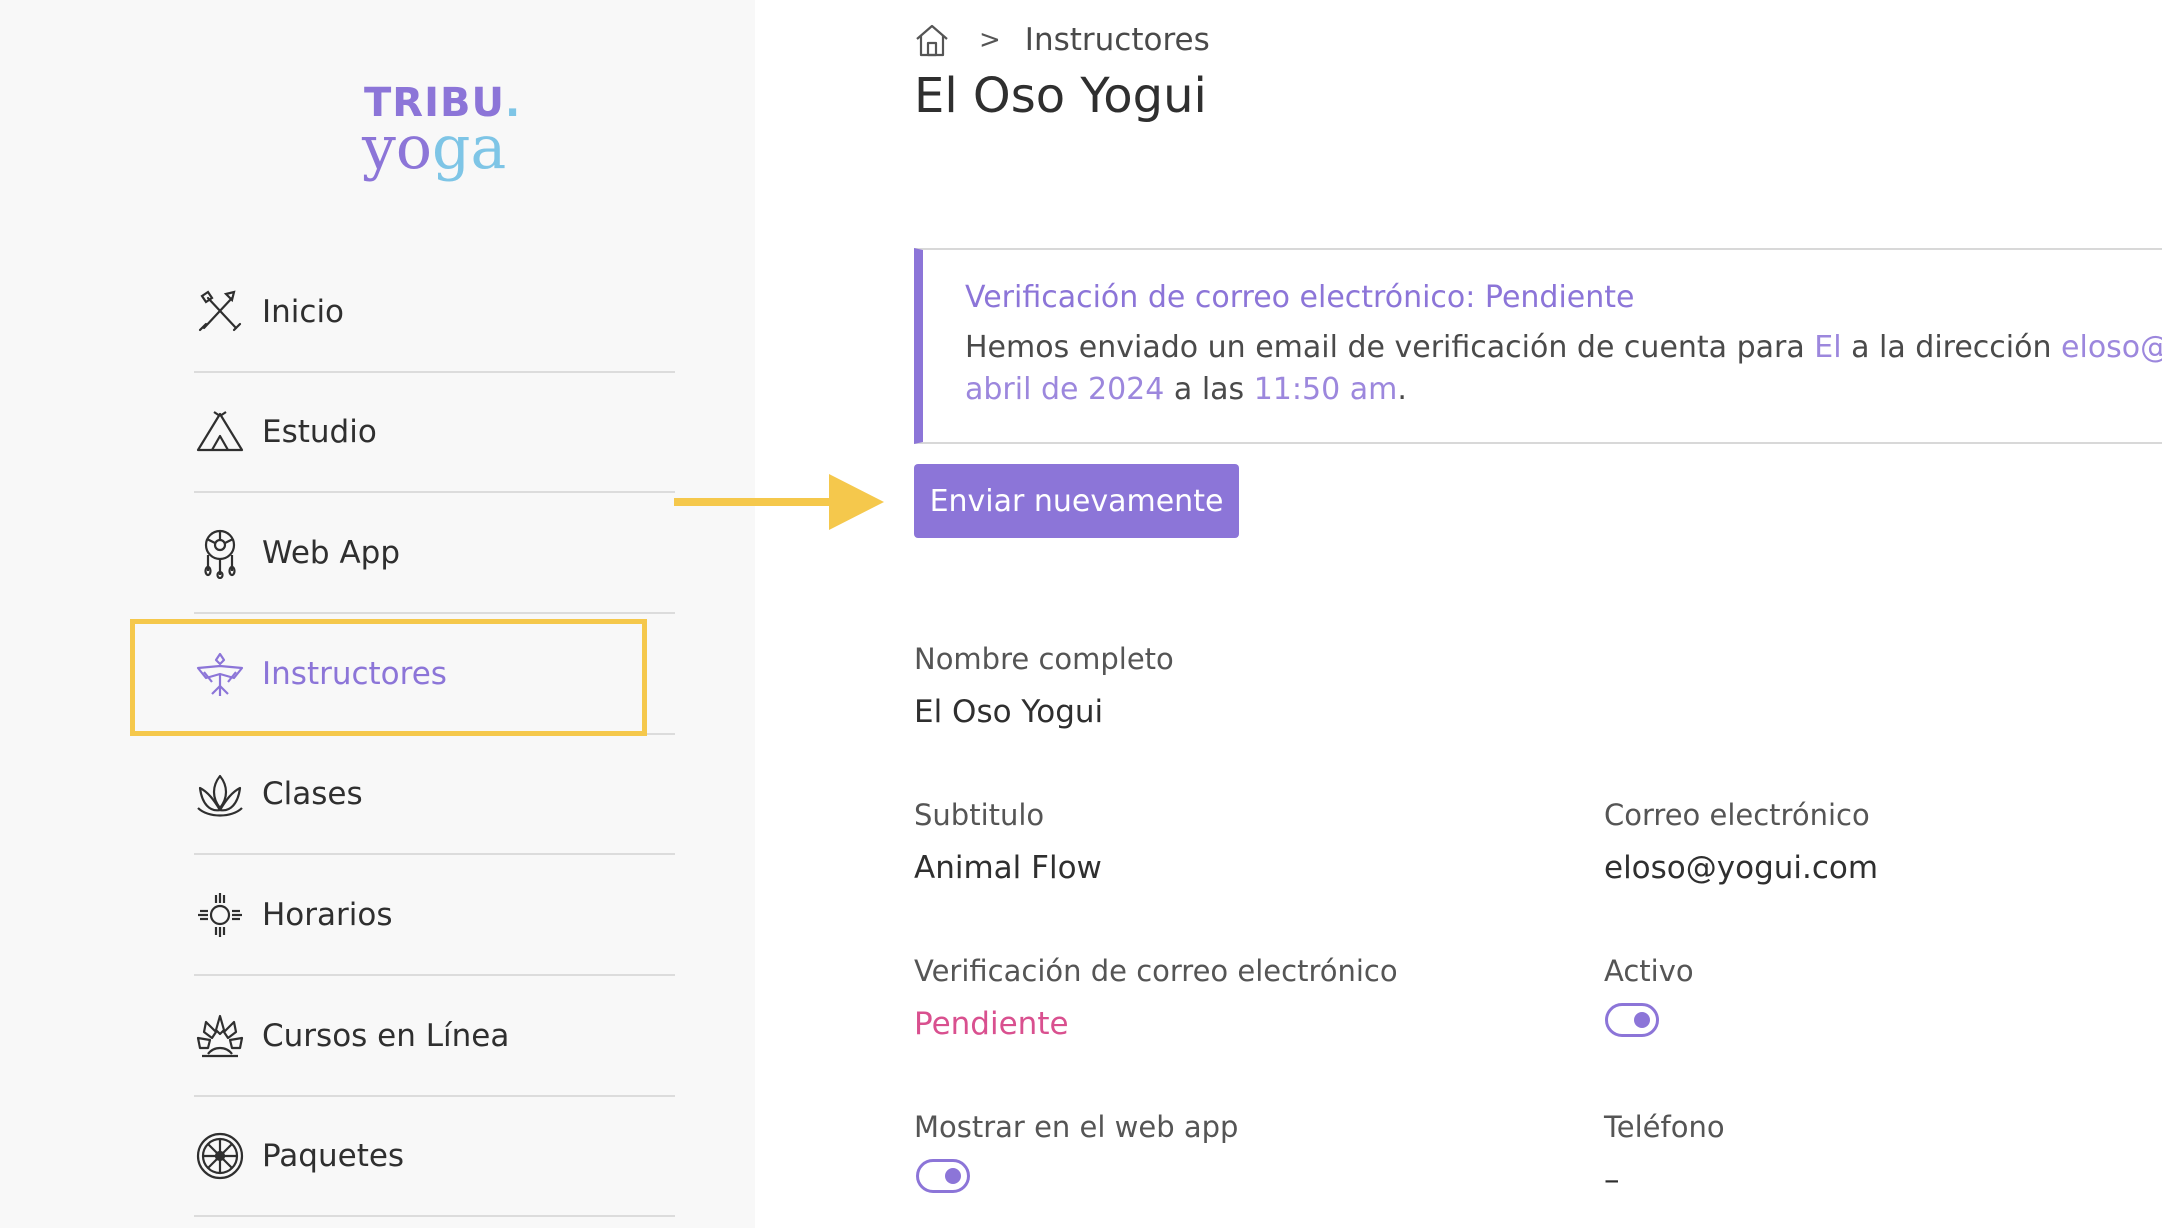  I want to click on logo-y: y, so click(379, 148).